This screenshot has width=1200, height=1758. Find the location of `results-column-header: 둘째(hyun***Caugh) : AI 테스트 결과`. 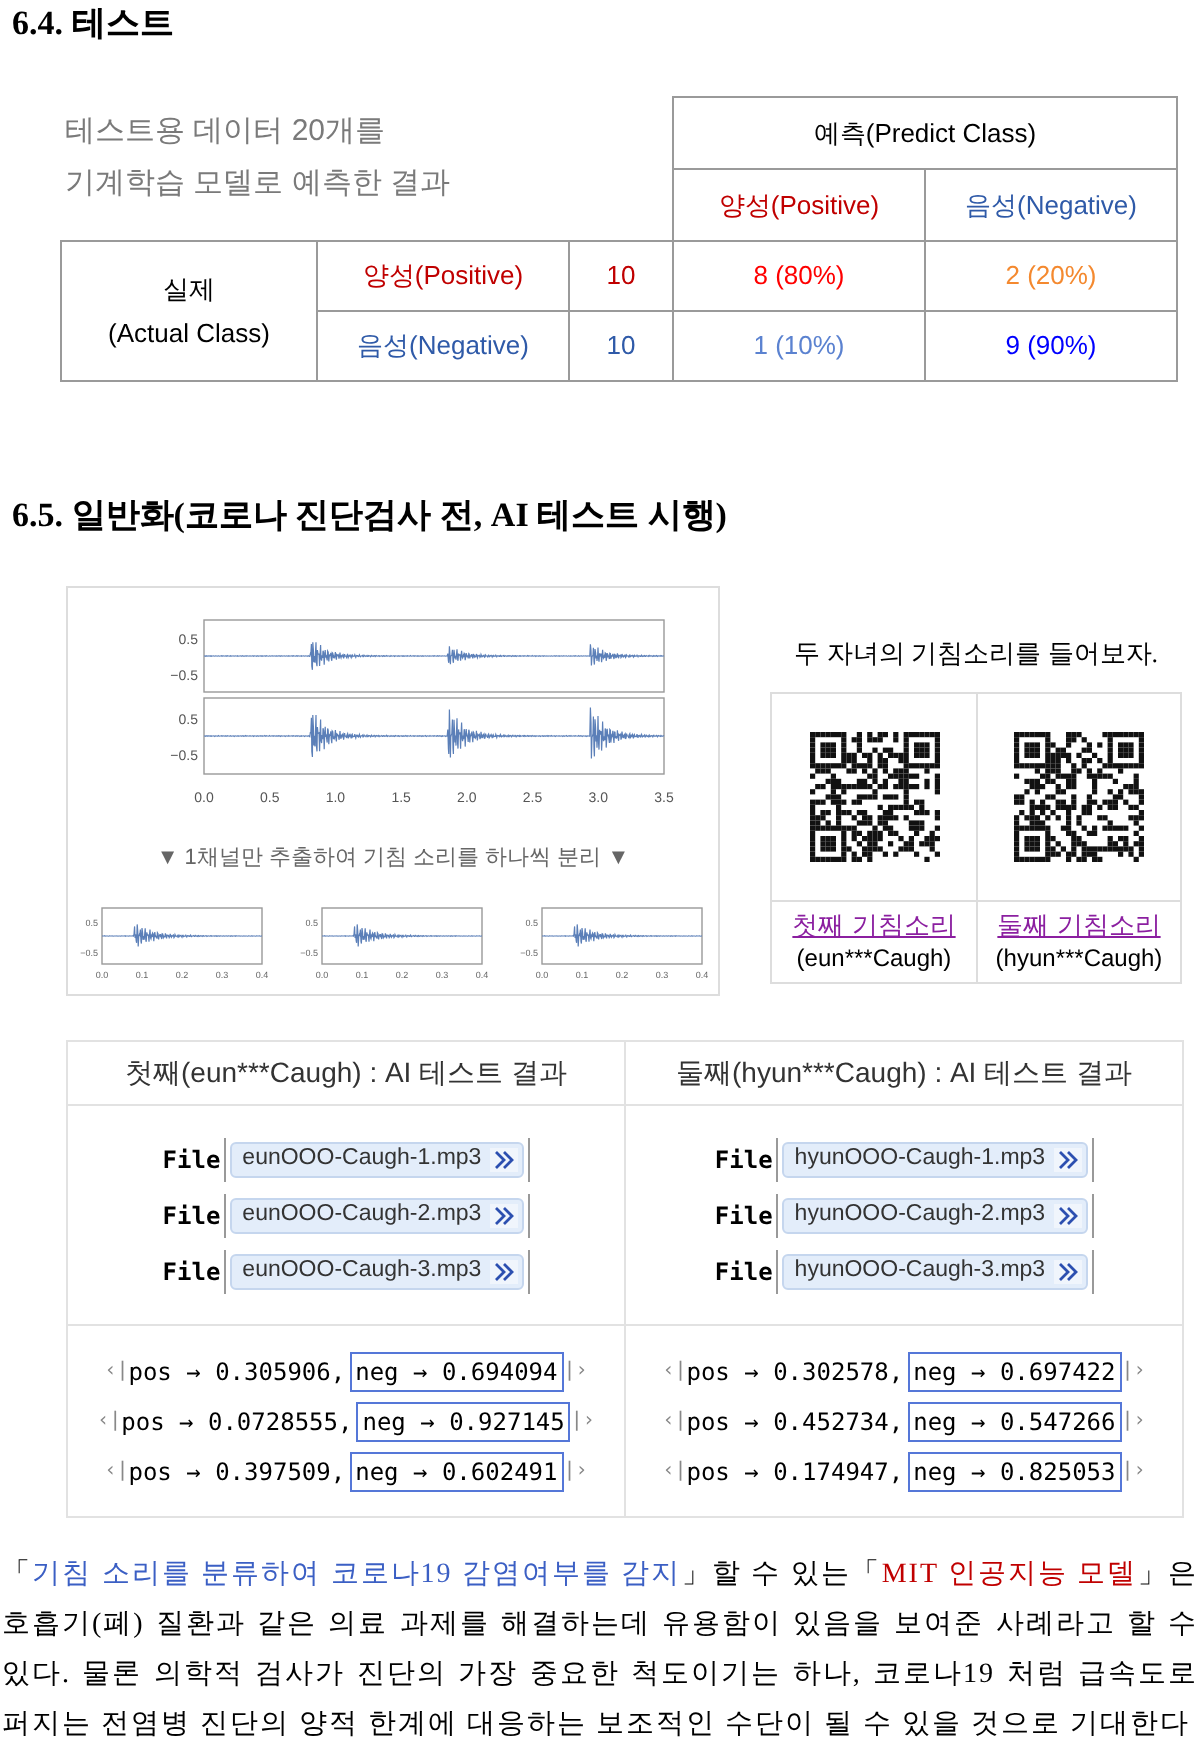

results-column-header: 둘째(hyun***Caugh) : AI 테스트 결과 is located at coordinates (904, 1073).